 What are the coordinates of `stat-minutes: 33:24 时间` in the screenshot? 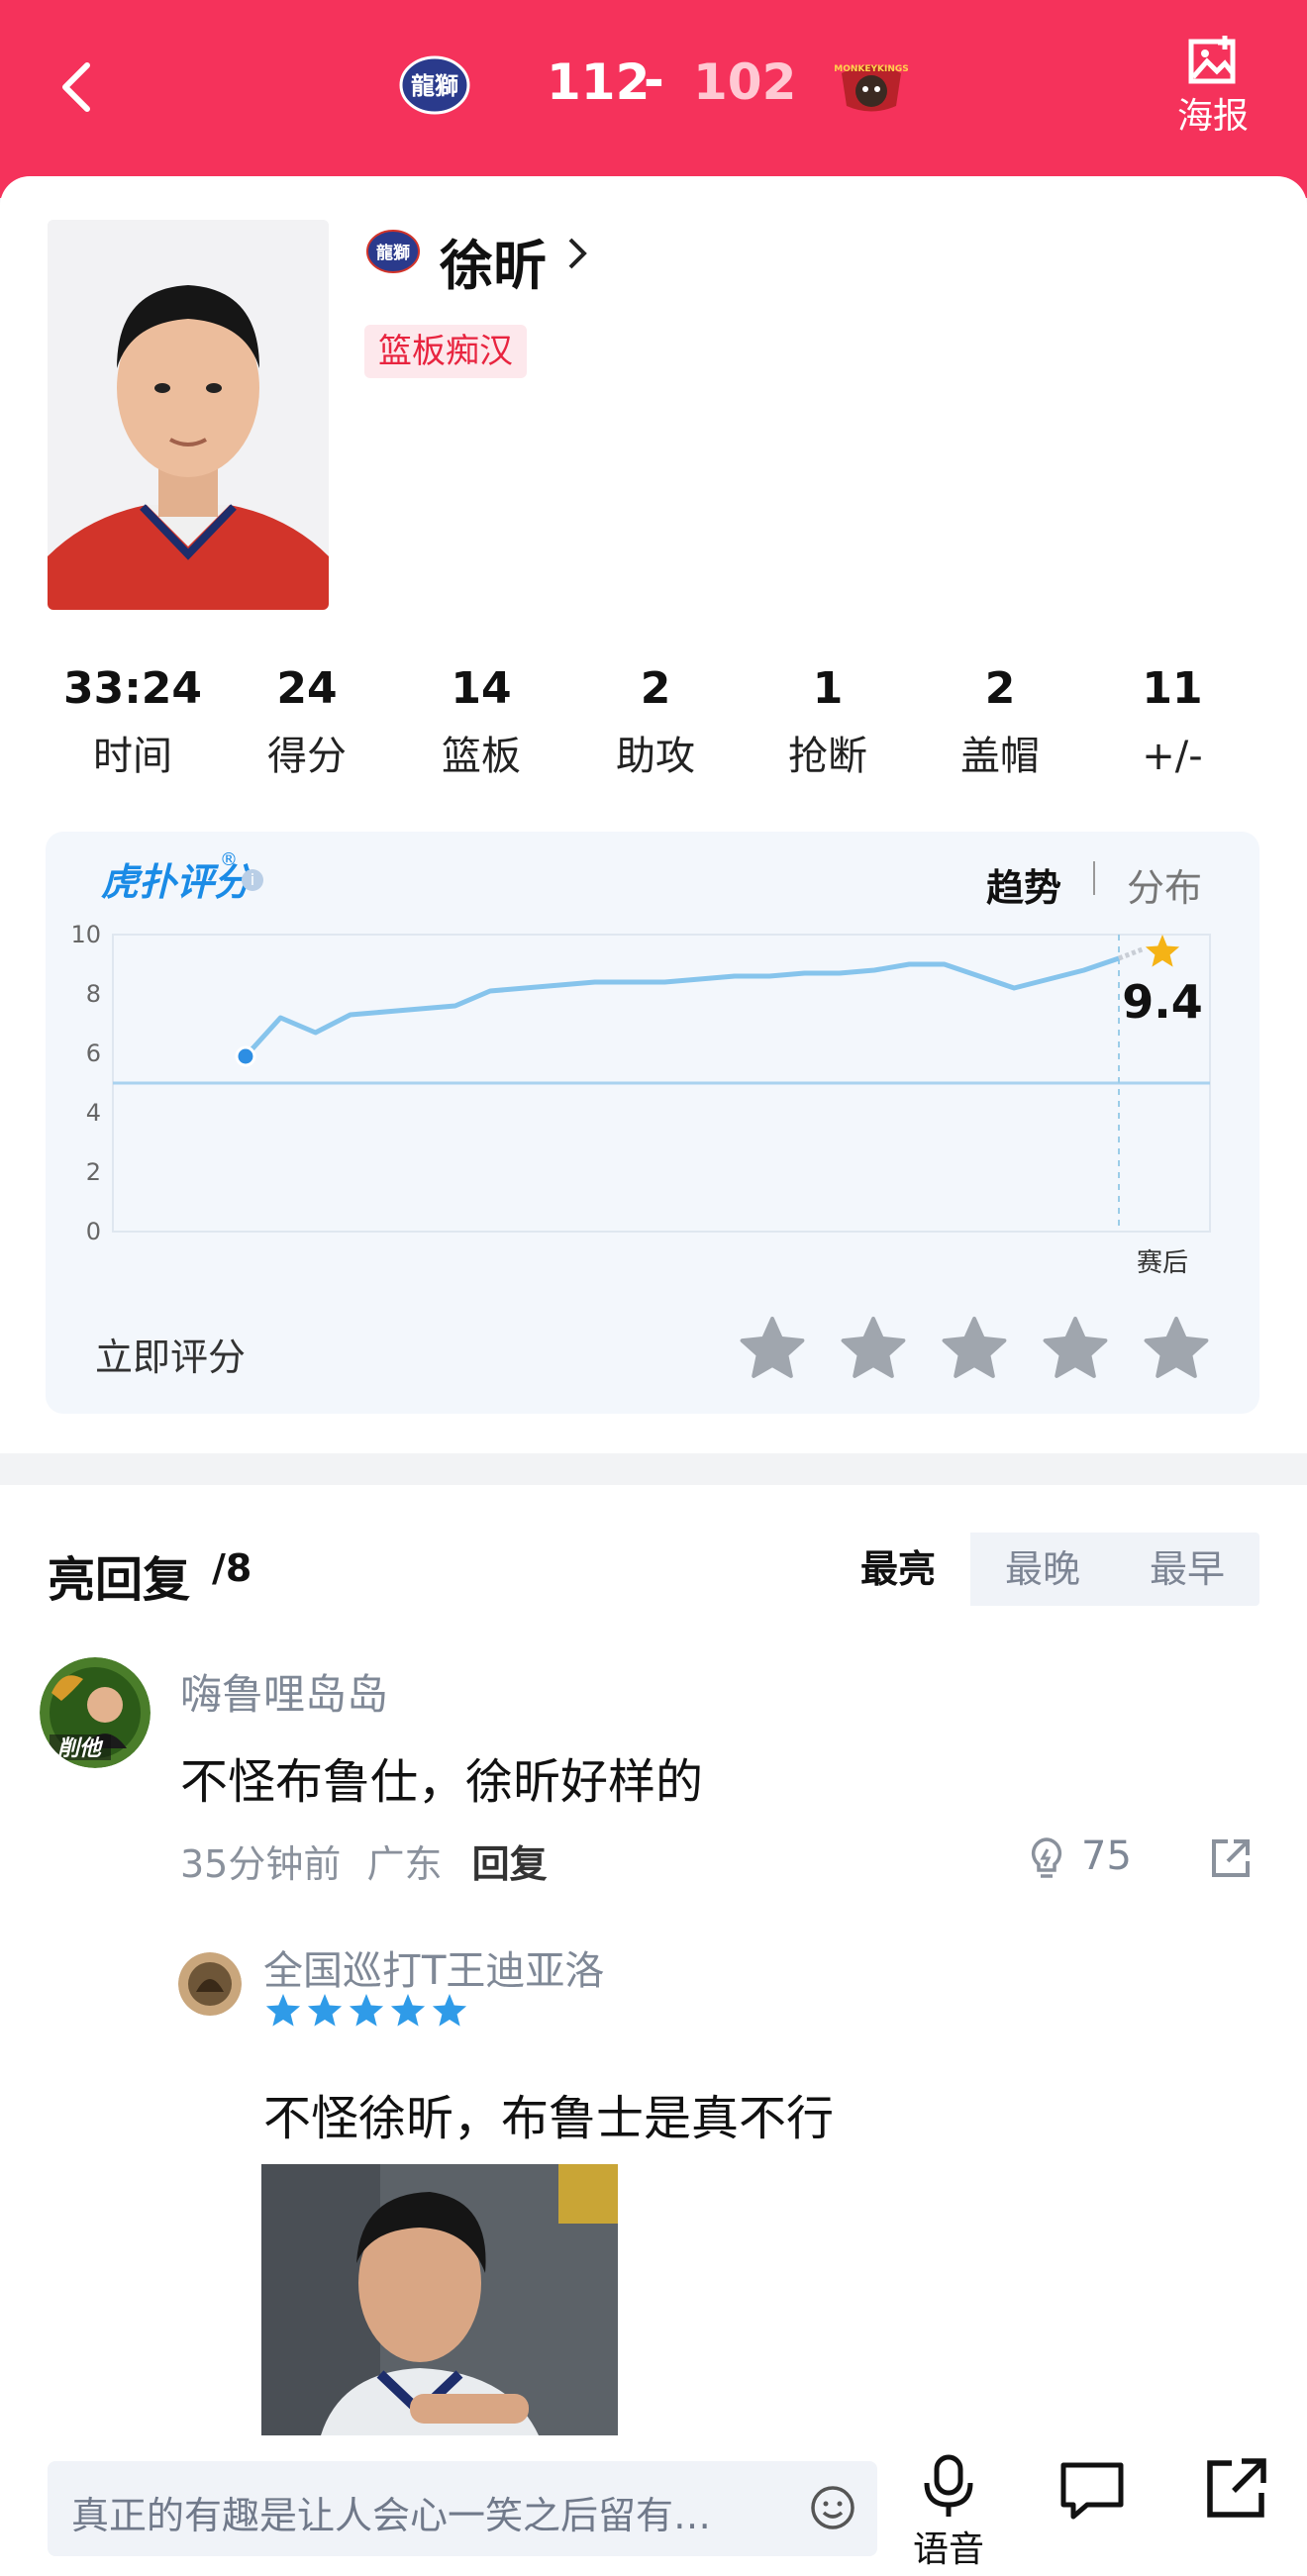 It's located at (133, 723).